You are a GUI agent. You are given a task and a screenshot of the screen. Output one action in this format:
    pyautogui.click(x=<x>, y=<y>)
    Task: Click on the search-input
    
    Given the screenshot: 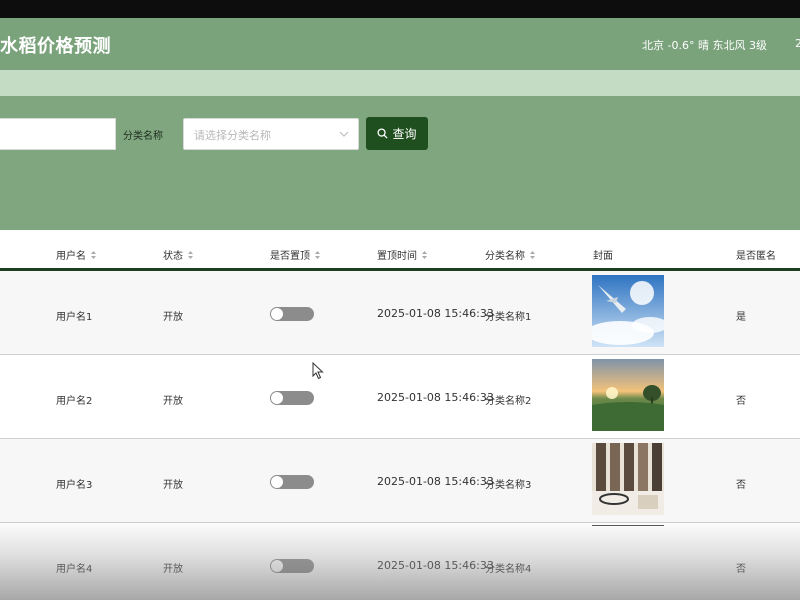 What is the action you would take?
    pyautogui.click(x=58, y=134)
    